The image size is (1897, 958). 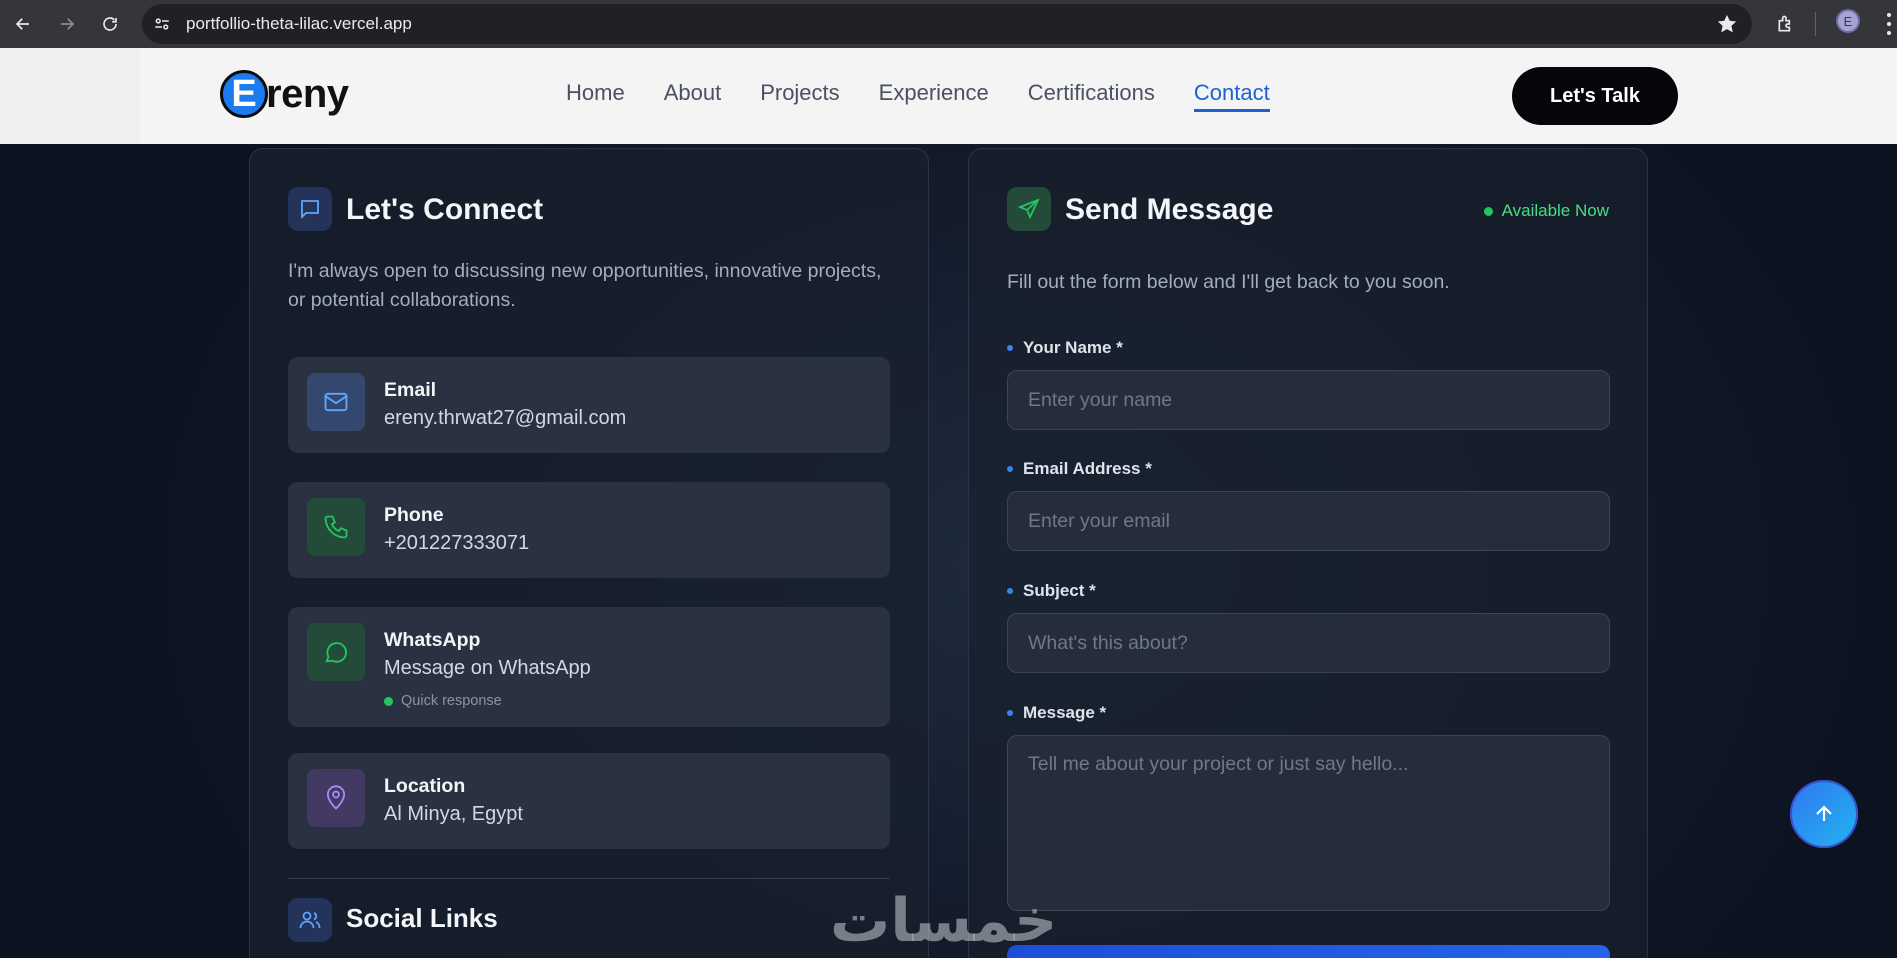 What do you see at coordinates (1091, 96) in the screenshot?
I see `nav-certifications: Certifications` at bounding box center [1091, 96].